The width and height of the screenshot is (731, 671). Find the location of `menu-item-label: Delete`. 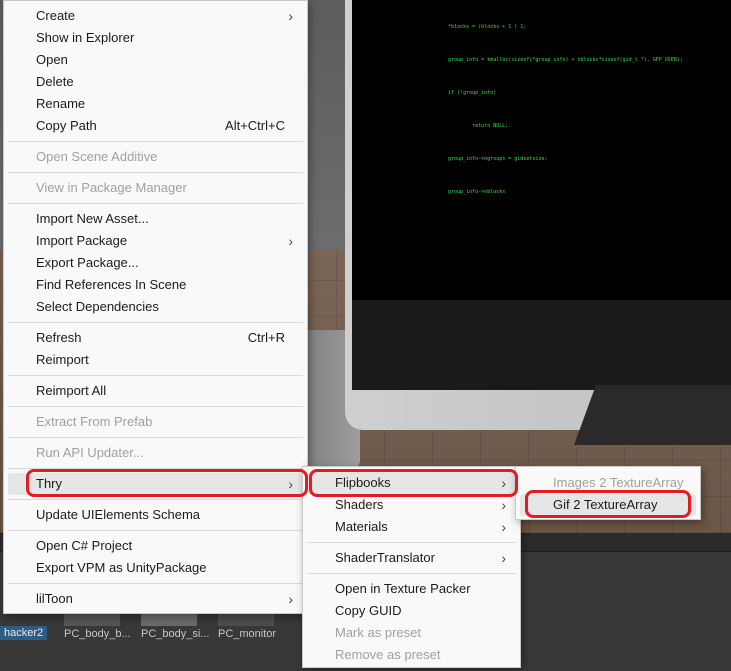

menu-item-label: Delete is located at coordinates (55, 81).